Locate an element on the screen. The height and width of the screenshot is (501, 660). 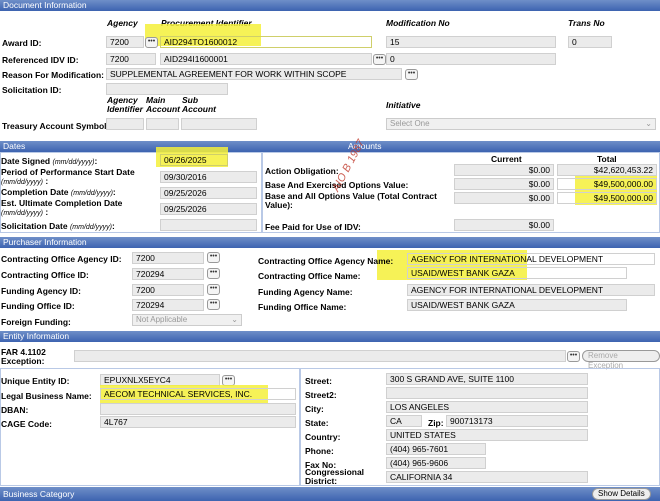
funding-office-name-field: USAID/WEST BANK GAZA is located at coordinates (517, 305).